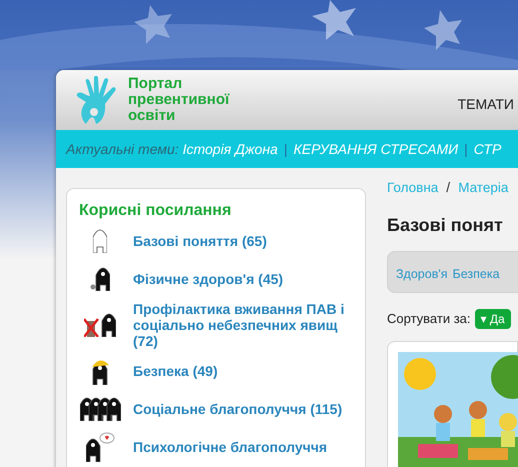 The width and height of the screenshot is (518, 467). I want to click on sort-button: ▾ Да, so click(492, 319).